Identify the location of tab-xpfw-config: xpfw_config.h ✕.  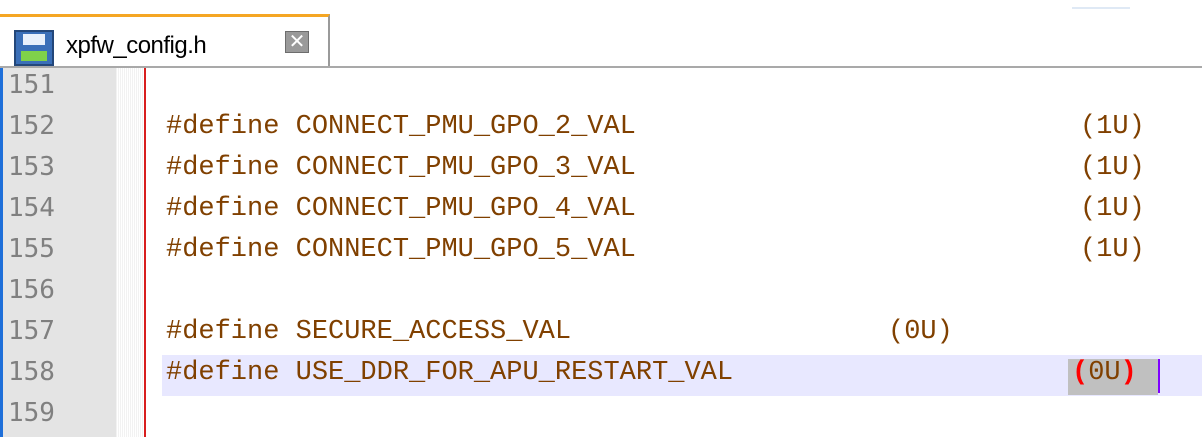
(165, 40).